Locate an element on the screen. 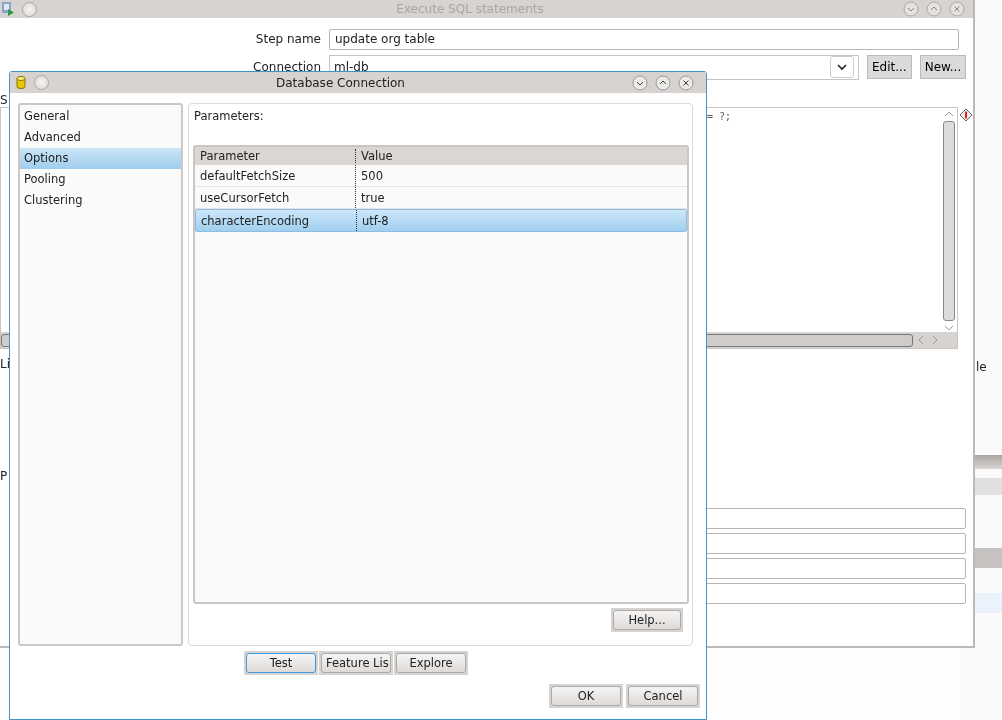  action-button: Feature Lis is located at coordinates (356, 663).